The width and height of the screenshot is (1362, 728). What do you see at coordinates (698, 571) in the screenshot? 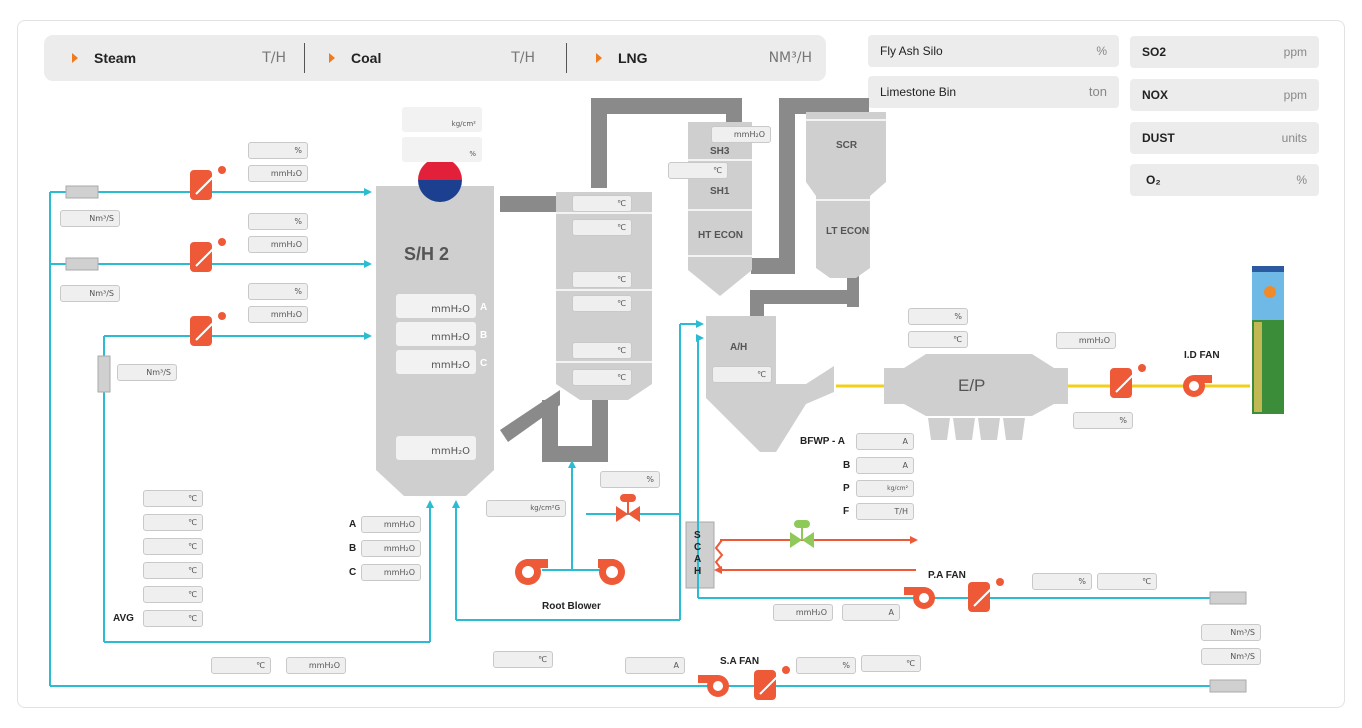
I see `scah-h: H` at bounding box center [698, 571].